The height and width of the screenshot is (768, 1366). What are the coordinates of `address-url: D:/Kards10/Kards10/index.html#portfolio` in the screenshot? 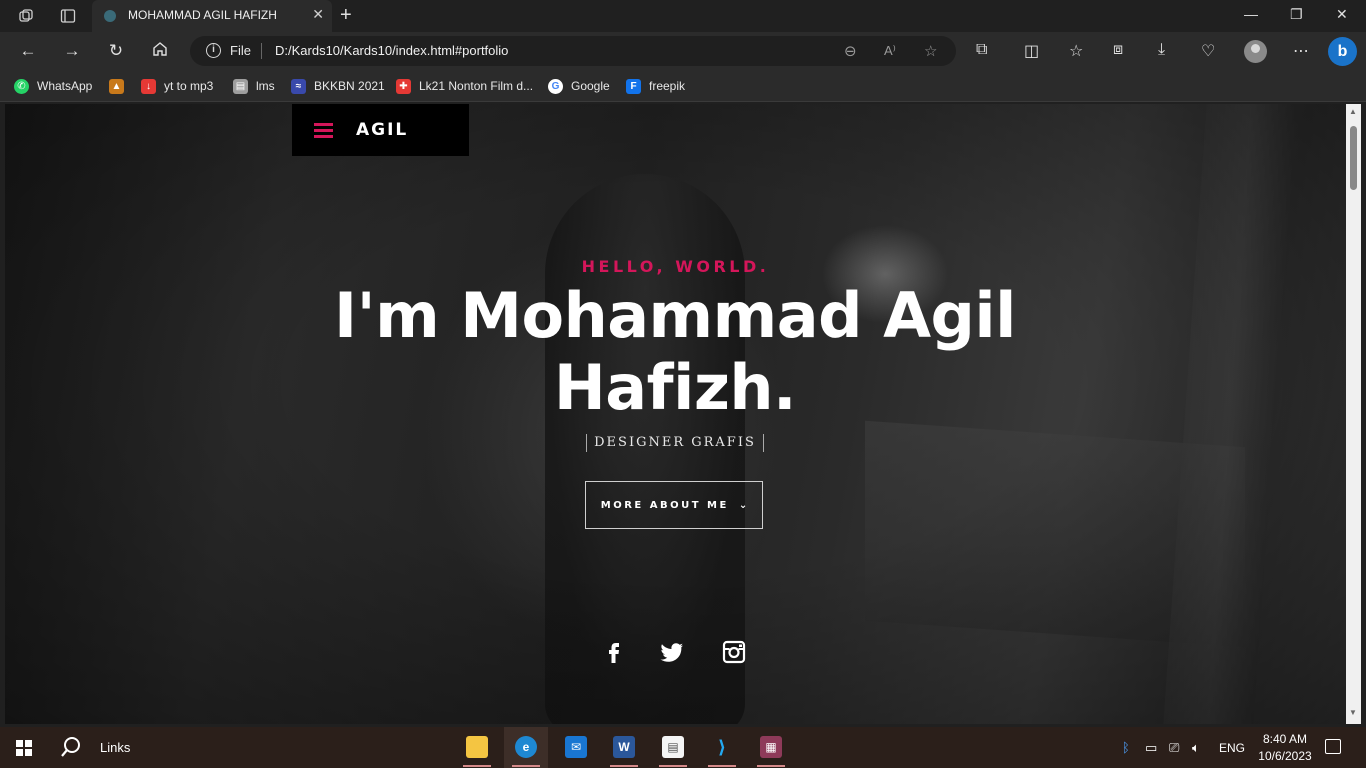 It's located at (391, 50).